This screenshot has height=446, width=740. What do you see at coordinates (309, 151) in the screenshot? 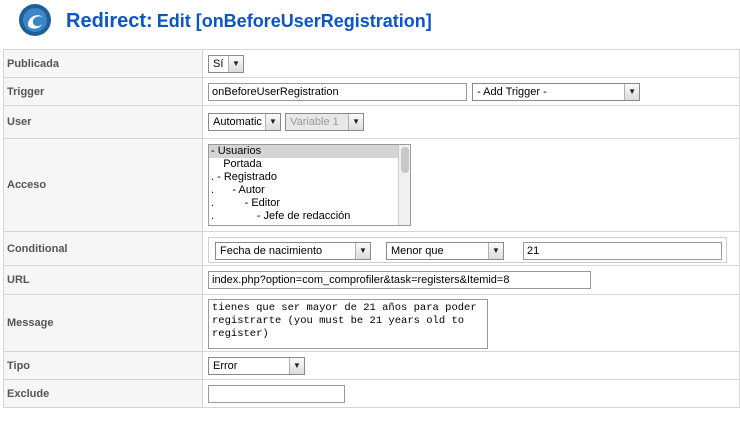
I see `acceso-option: - Usuarios` at bounding box center [309, 151].